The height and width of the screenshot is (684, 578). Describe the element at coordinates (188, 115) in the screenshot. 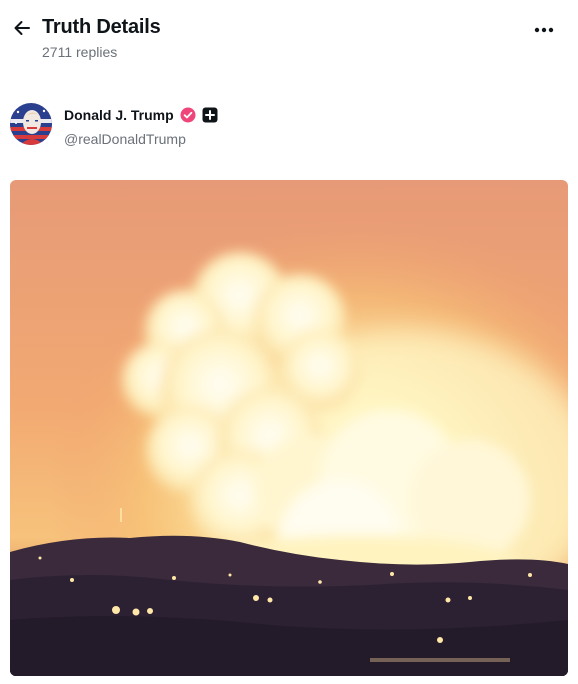

I see `verified-badge-icon` at that location.